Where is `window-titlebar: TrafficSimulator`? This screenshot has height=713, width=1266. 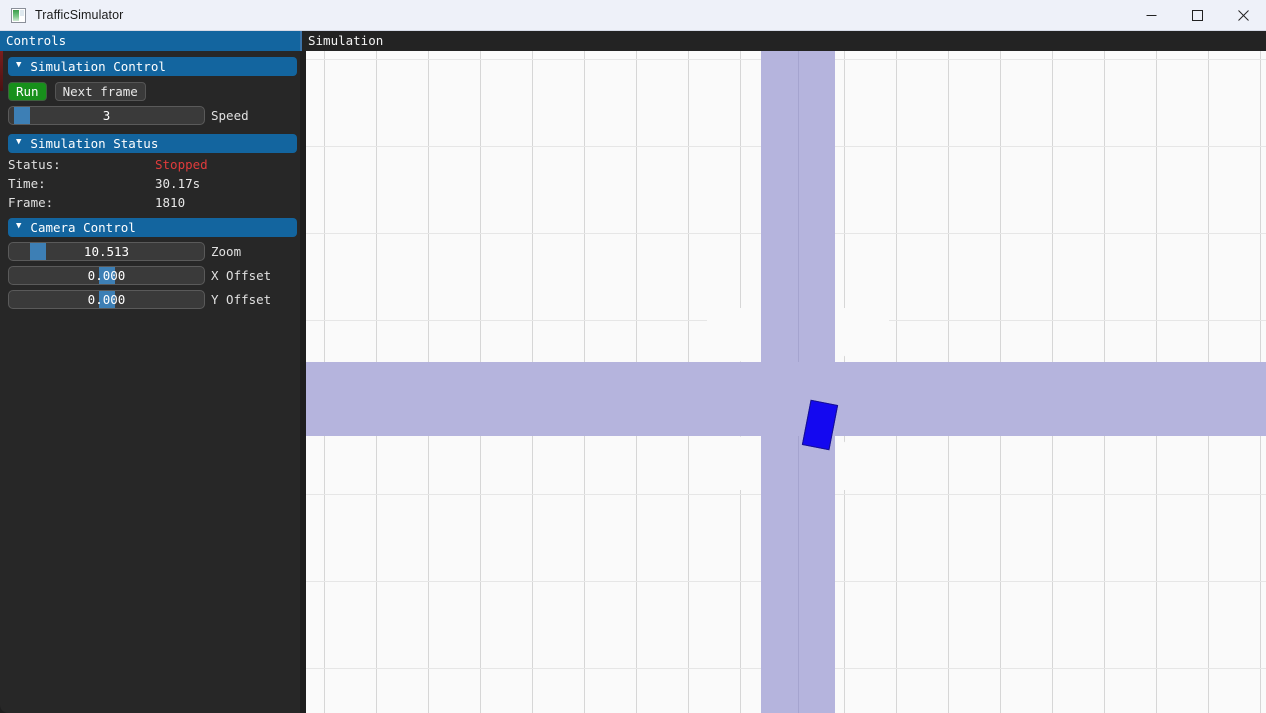 window-titlebar: TrafficSimulator is located at coordinates (633, 15).